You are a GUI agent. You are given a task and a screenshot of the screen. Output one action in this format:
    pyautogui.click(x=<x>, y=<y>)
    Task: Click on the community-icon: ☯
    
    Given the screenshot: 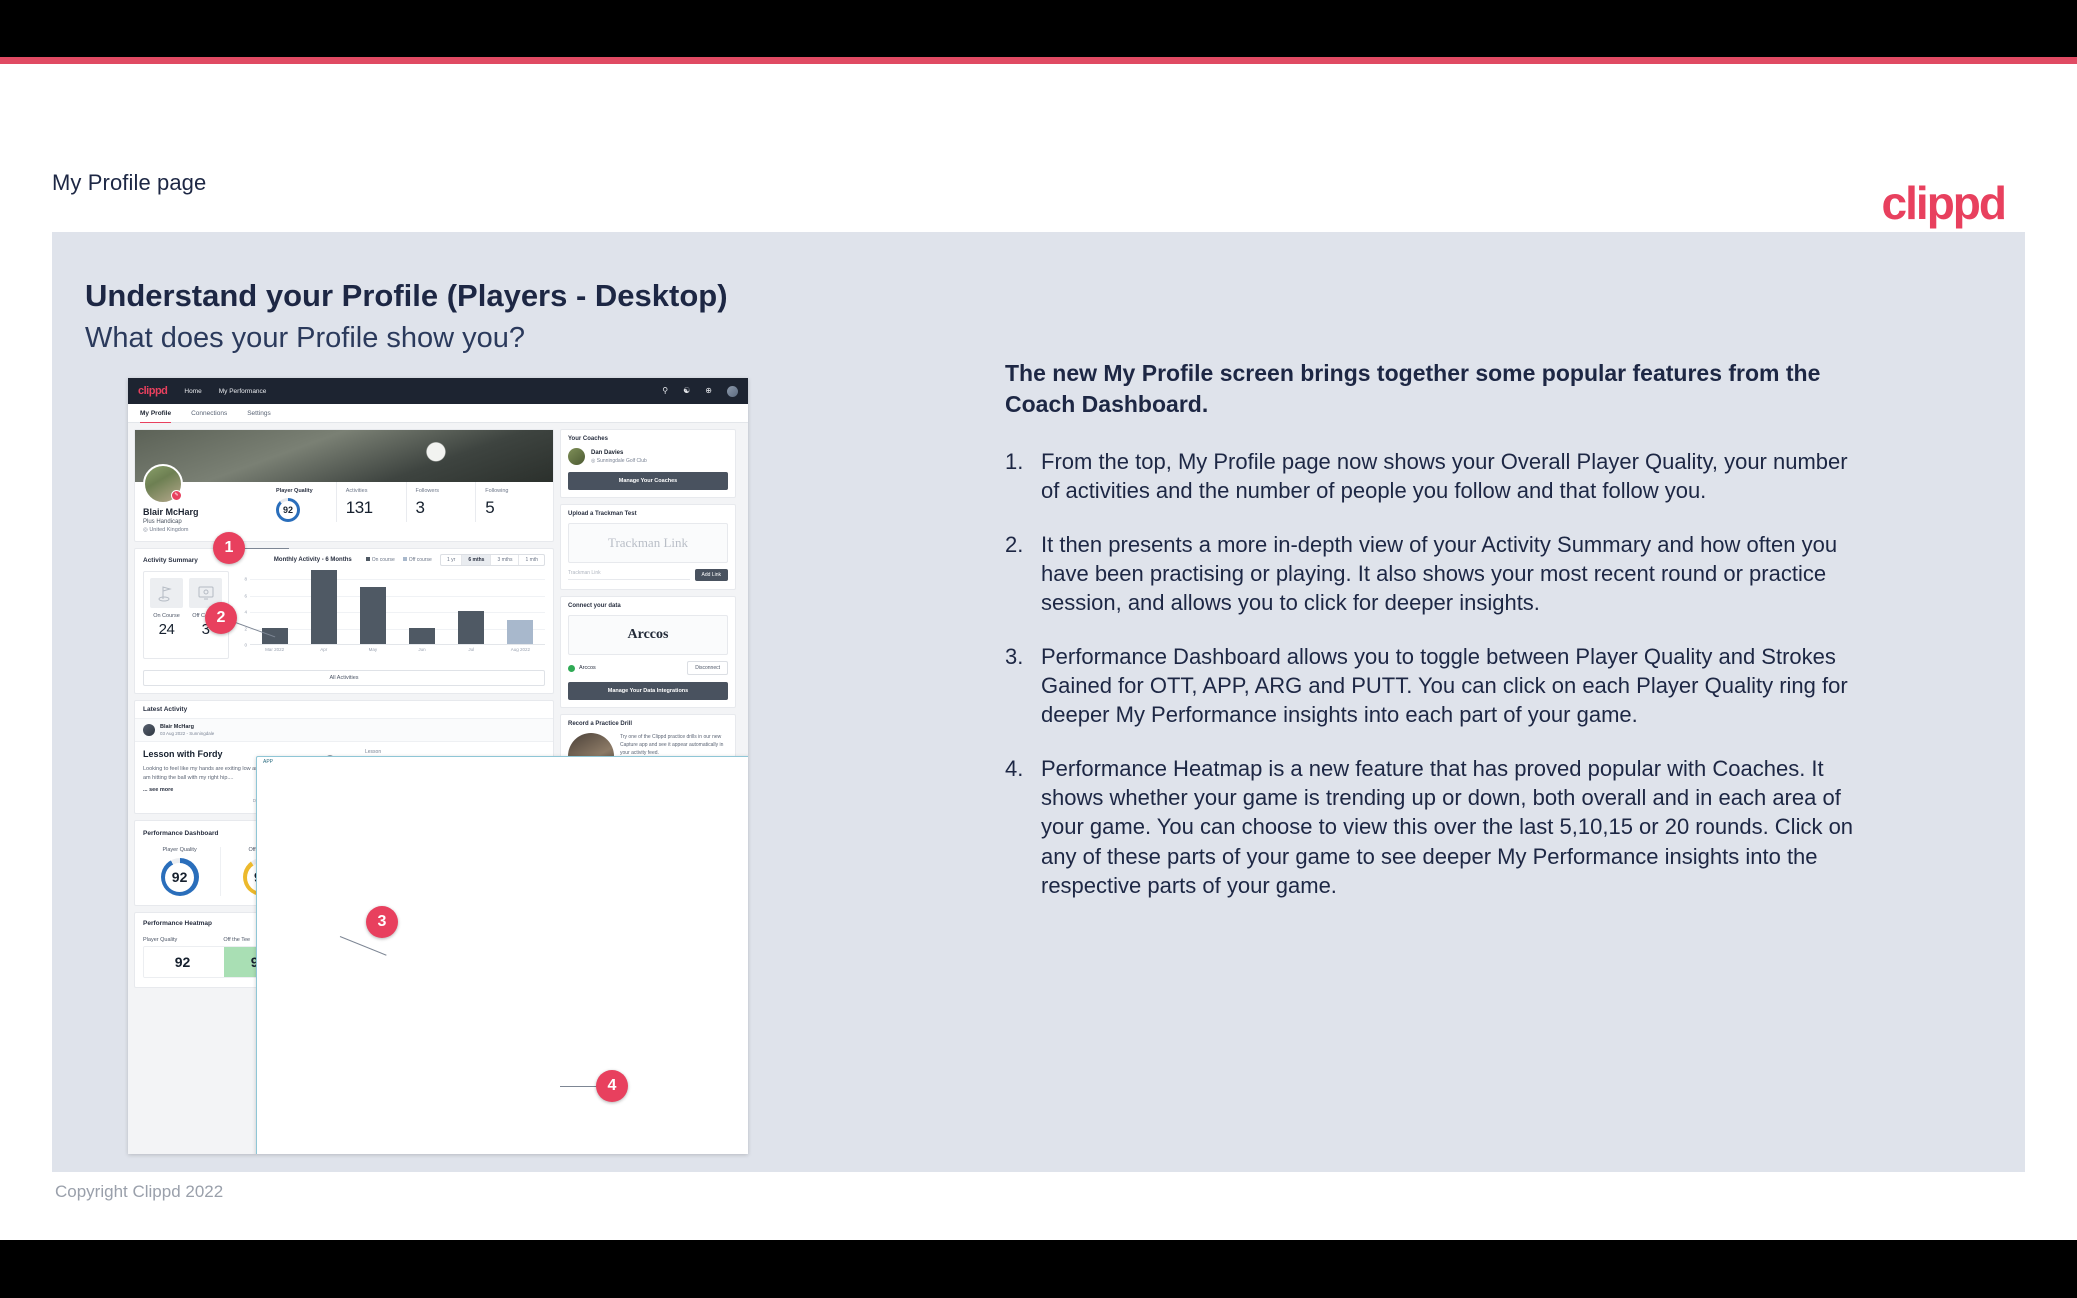 What is the action you would take?
    pyautogui.click(x=686, y=391)
    